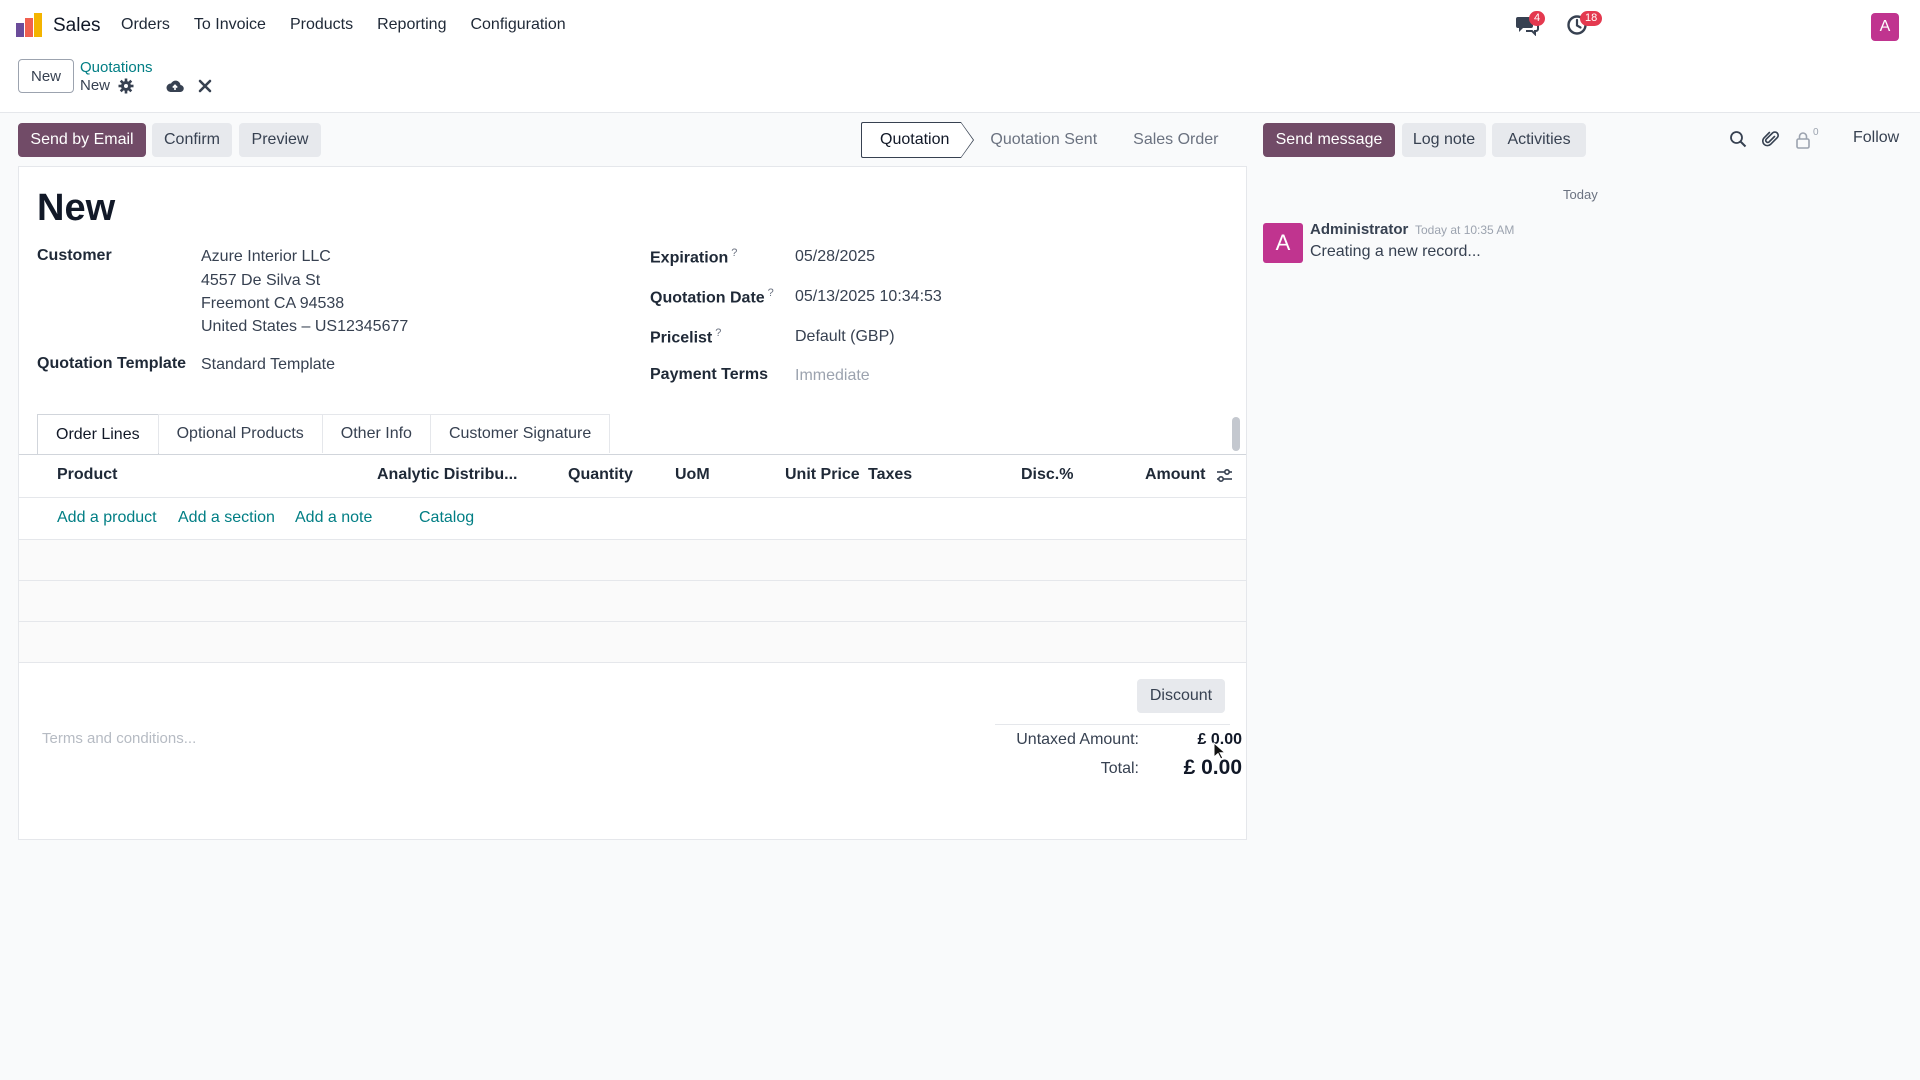 This screenshot has height=1080, width=1920. Describe the element at coordinates (411, 25) in the screenshot. I see `menu-reporting: Reporting` at that location.